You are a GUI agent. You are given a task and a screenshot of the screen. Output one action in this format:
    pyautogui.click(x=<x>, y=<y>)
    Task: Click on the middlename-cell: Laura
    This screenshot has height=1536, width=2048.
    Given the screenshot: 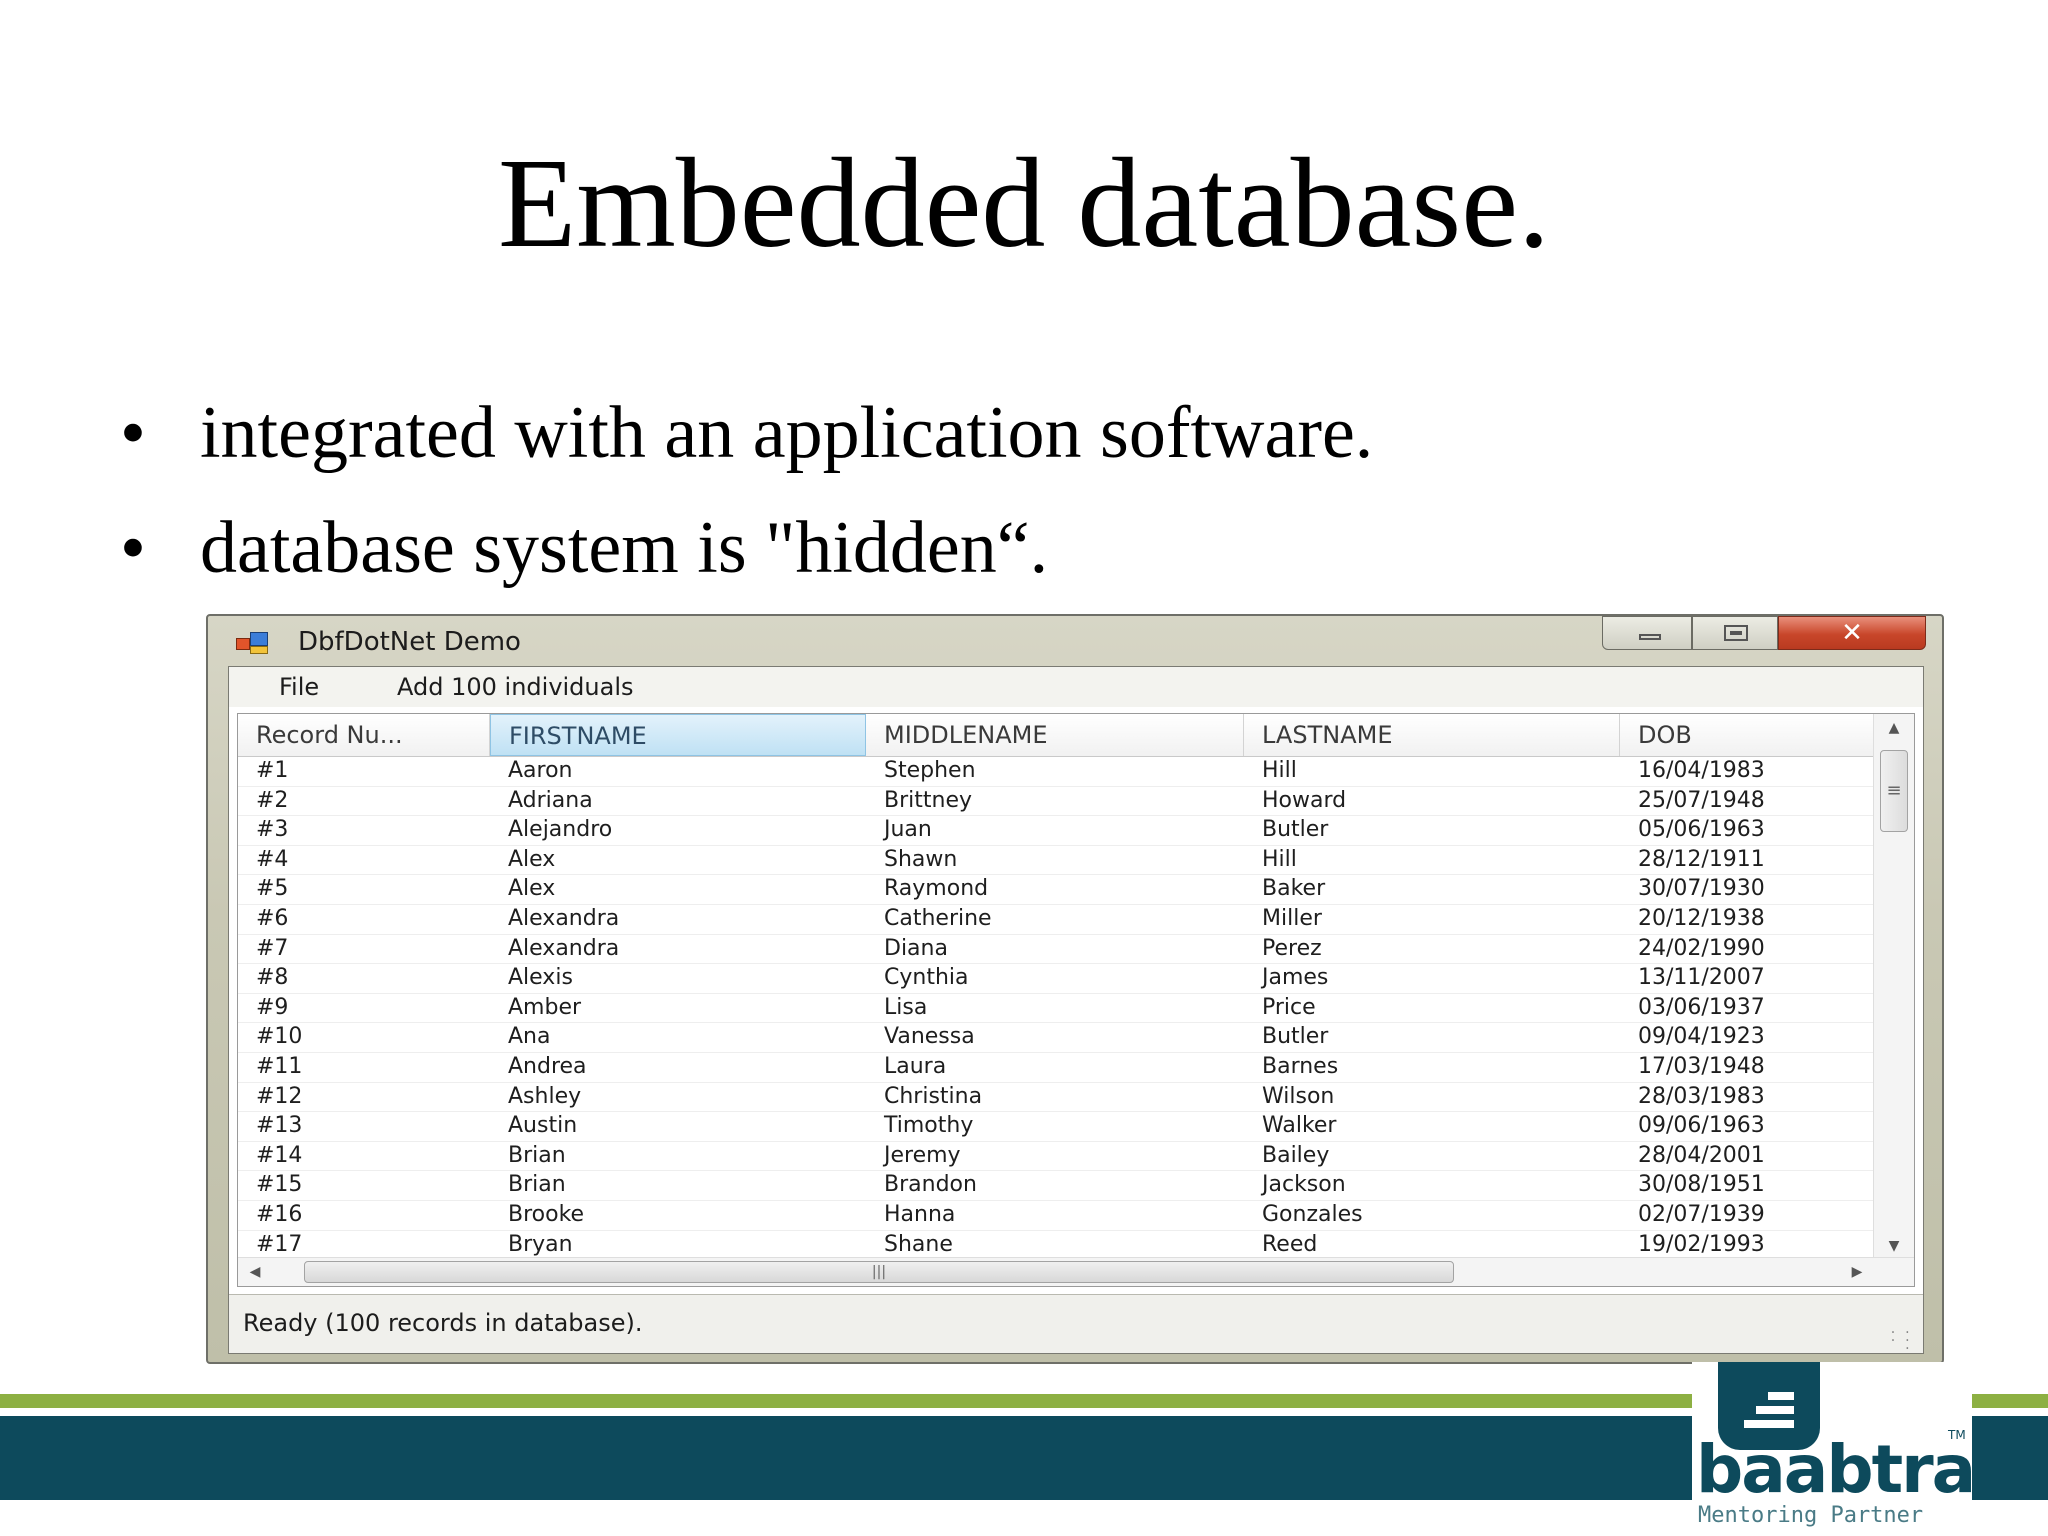 What is the action you would take?
    pyautogui.click(x=1055, y=1066)
    